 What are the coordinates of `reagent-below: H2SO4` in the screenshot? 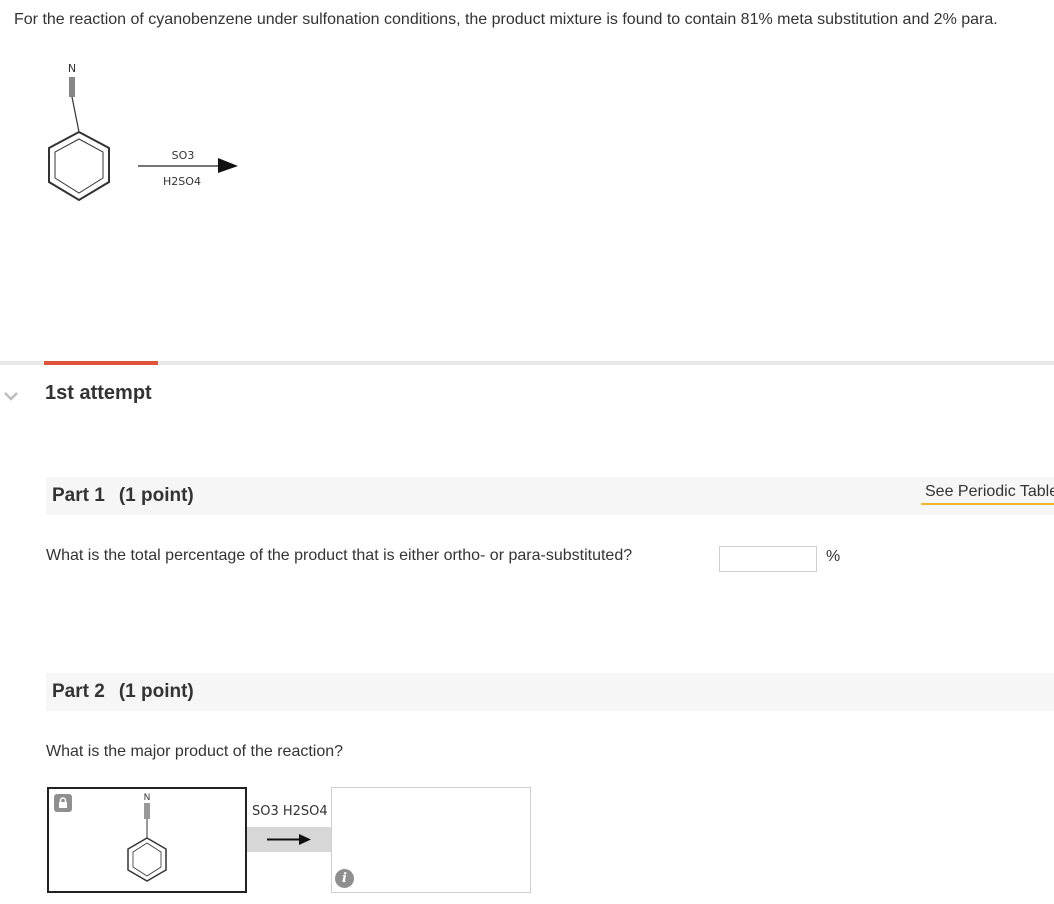 It's located at (182, 181).